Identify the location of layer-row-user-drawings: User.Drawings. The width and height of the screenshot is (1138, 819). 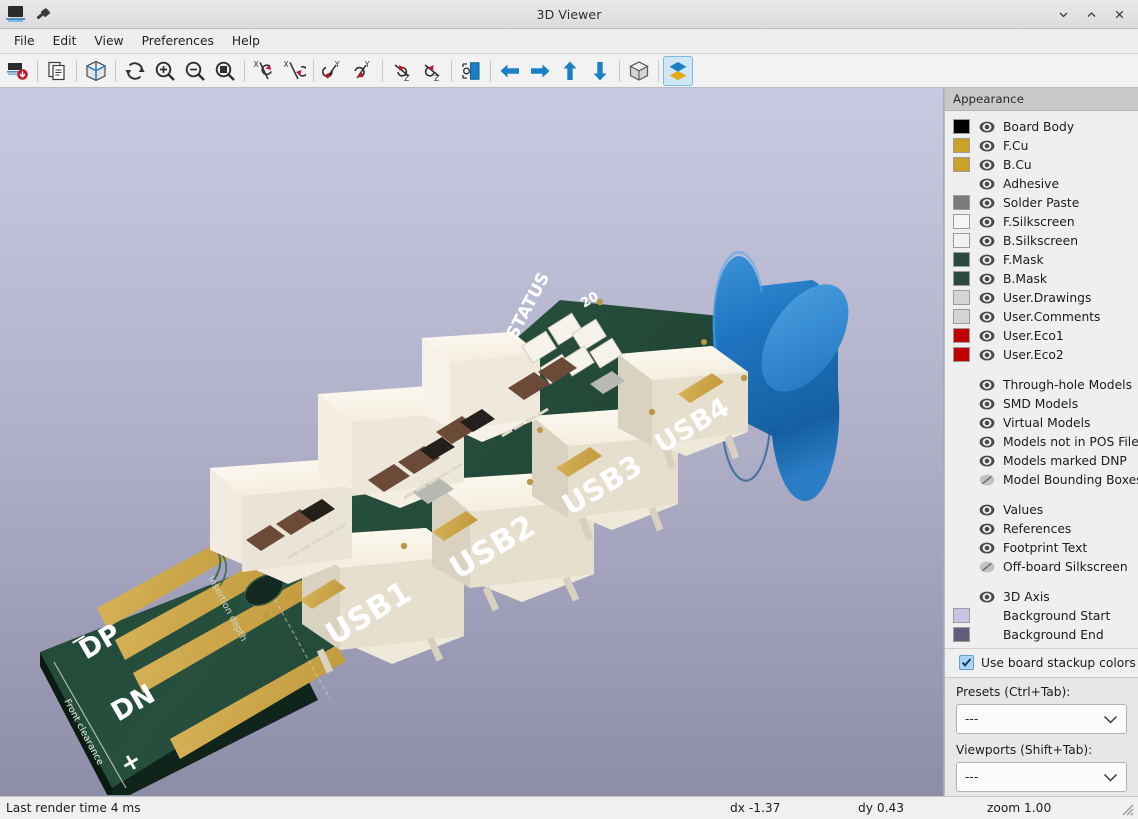
(1041, 297).